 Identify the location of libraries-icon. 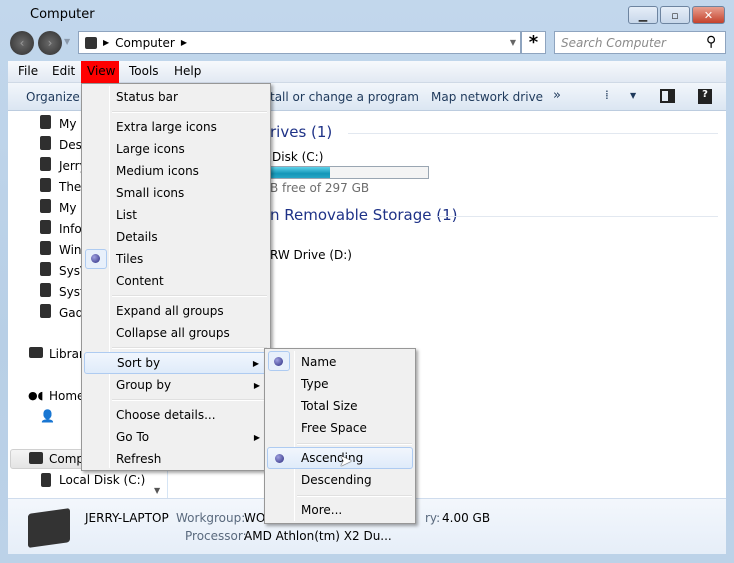
(36, 352).